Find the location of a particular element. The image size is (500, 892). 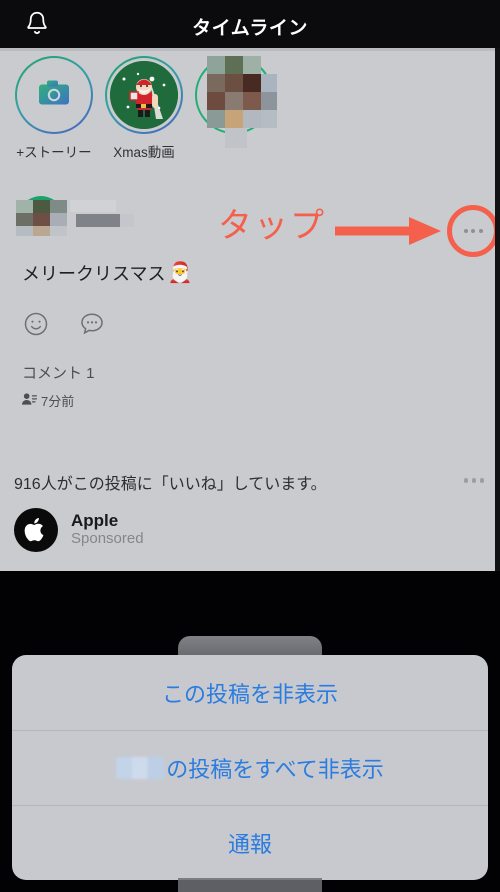

censored-username is located at coordinates (140, 767).